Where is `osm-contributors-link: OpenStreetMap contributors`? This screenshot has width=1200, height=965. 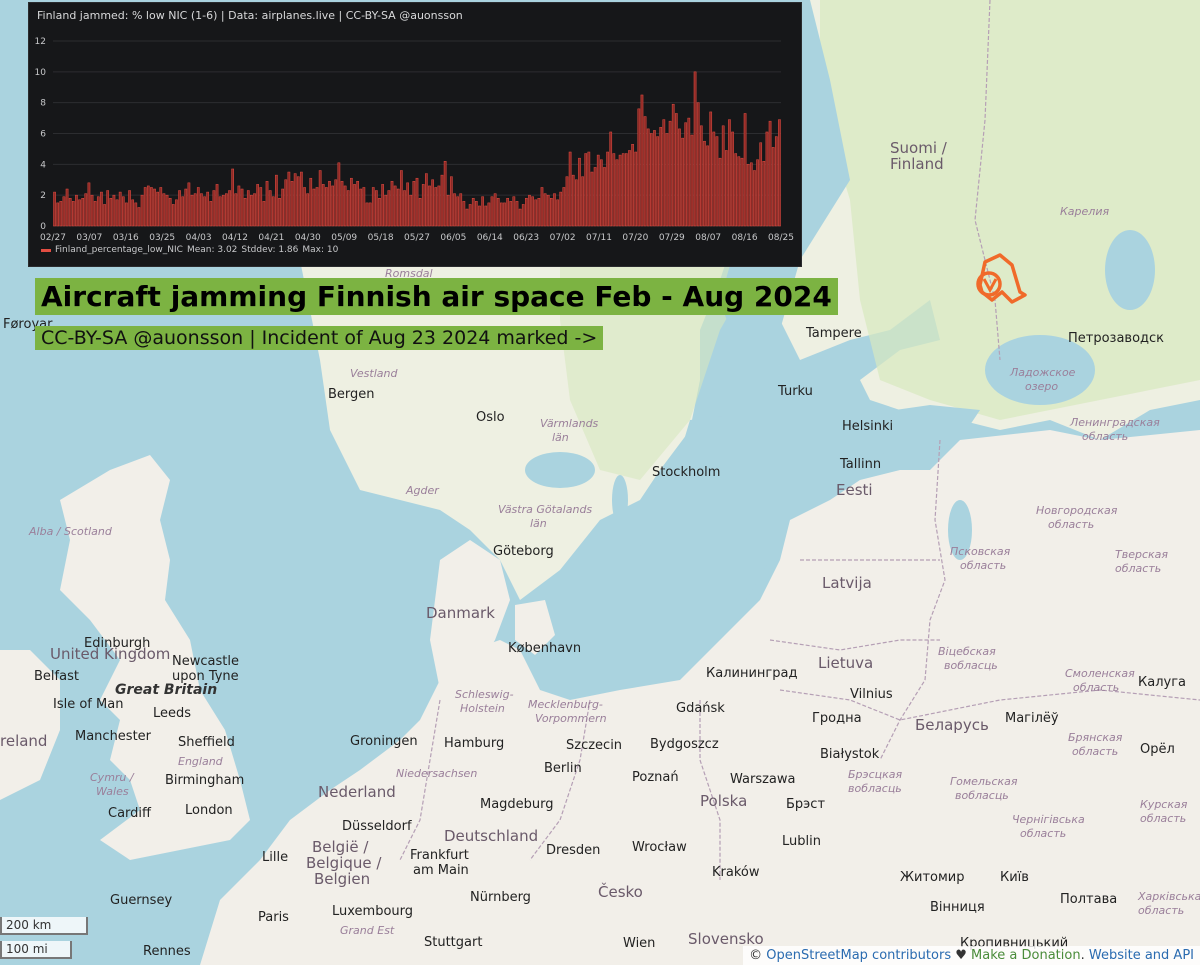 osm-contributors-link: OpenStreetMap contributors is located at coordinates (858, 955).